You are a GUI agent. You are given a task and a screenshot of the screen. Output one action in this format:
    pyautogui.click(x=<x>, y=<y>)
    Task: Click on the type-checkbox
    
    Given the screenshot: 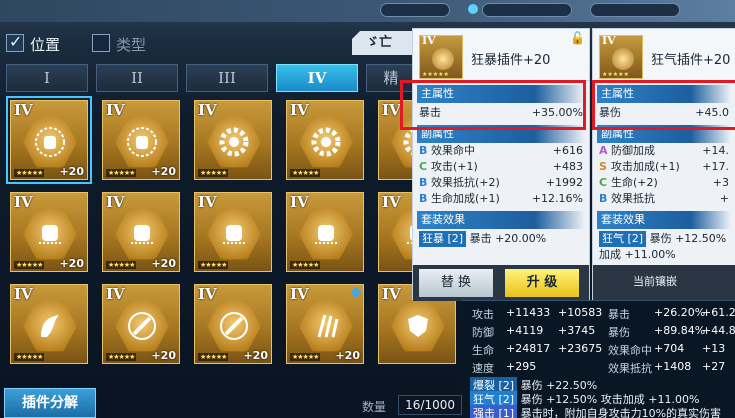 What is the action you would take?
    pyautogui.click(x=101, y=43)
    